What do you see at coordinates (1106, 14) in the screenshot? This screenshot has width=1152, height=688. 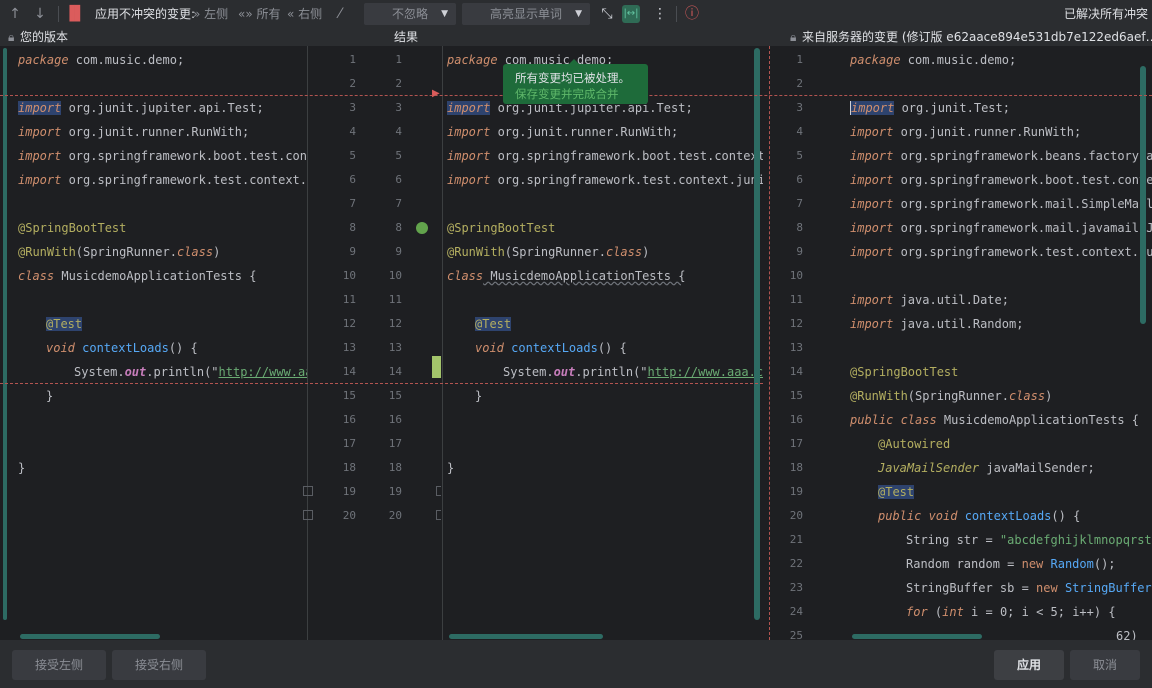 I see `status-text: 已解决所有冲突` at bounding box center [1106, 14].